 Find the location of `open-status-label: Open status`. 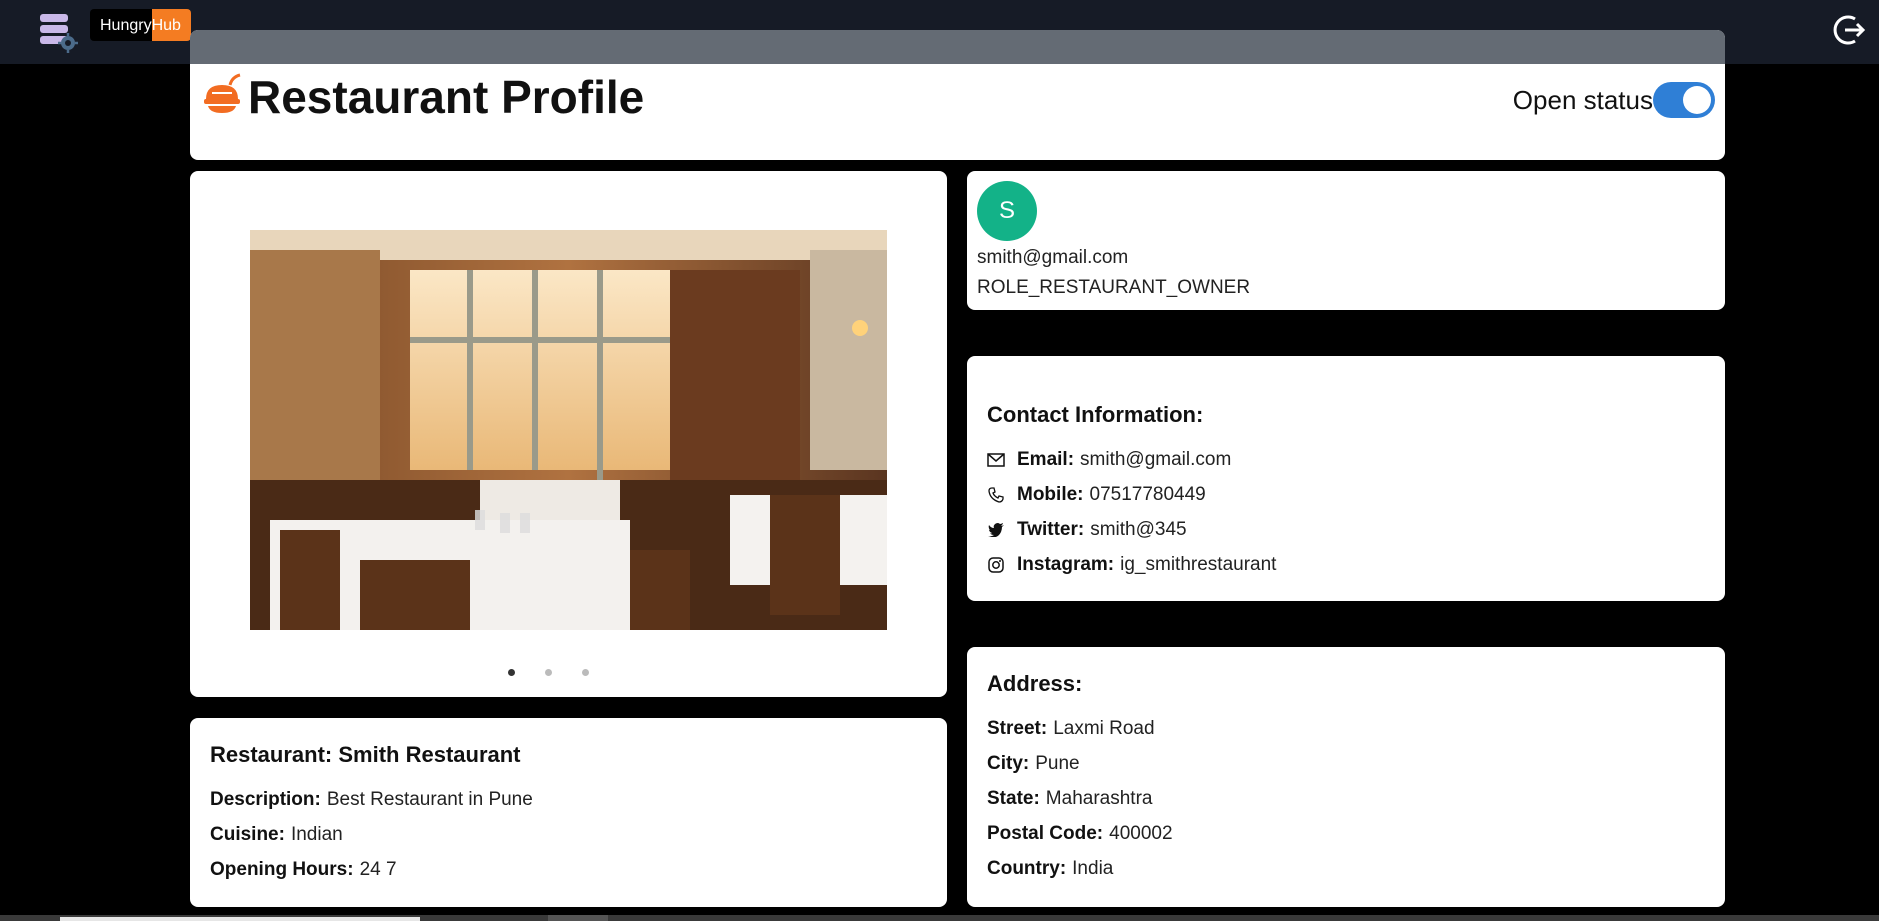

open-status-label: Open status is located at coordinates (1582, 99).